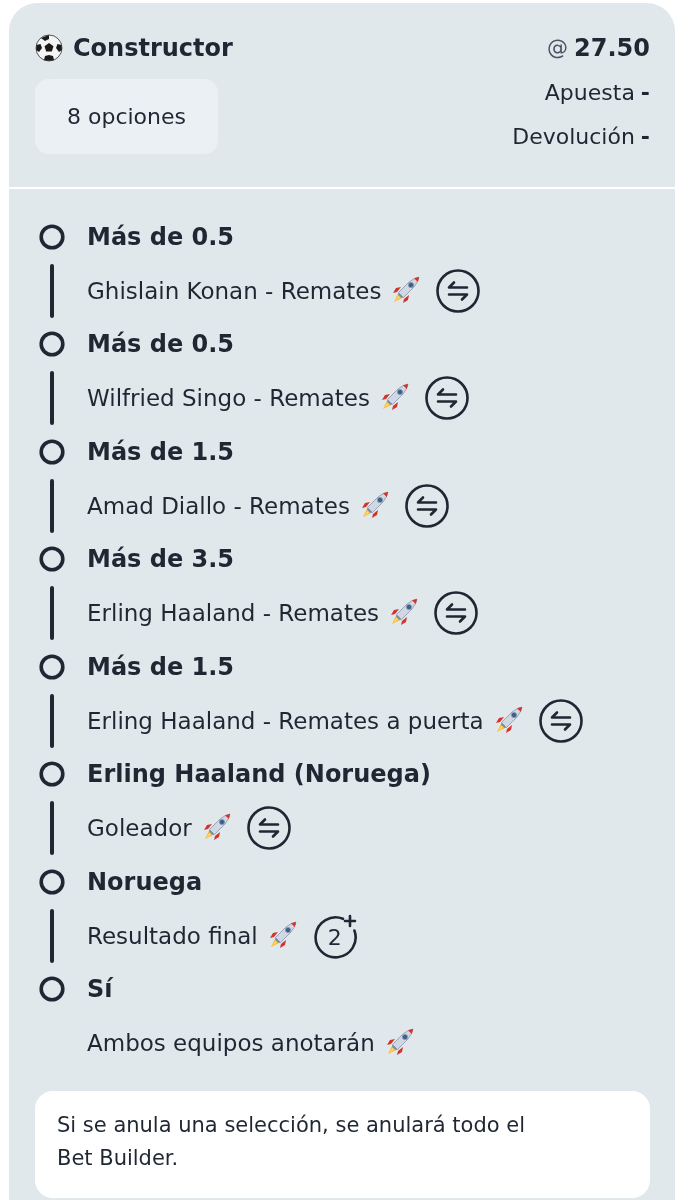 The height and width of the screenshot is (1200, 689). Describe the element at coordinates (285, 720) in the screenshot. I see `market-label: Erling Haaland - Remates a puerta` at that location.